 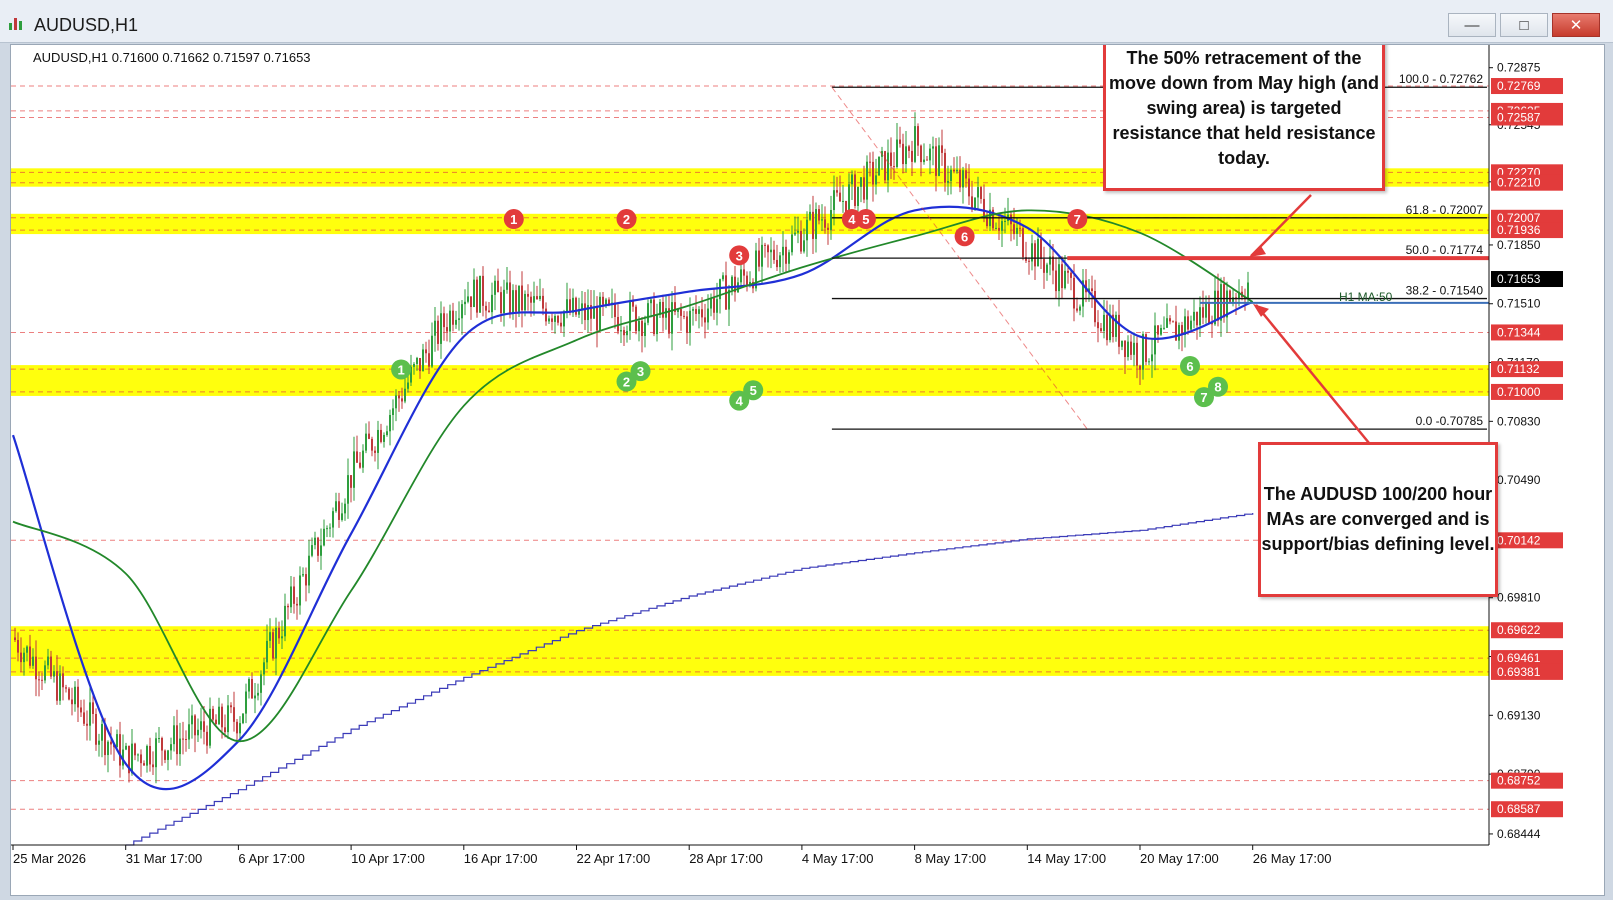 What do you see at coordinates (1524, 25) in the screenshot?
I see `maximize-button: □` at bounding box center [1524, 25].